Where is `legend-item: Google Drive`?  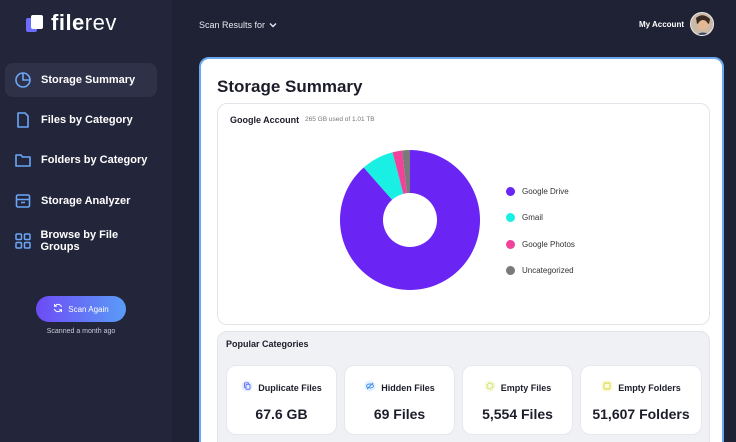
legend-item: Google Drive is located at coordinates (540, 191).